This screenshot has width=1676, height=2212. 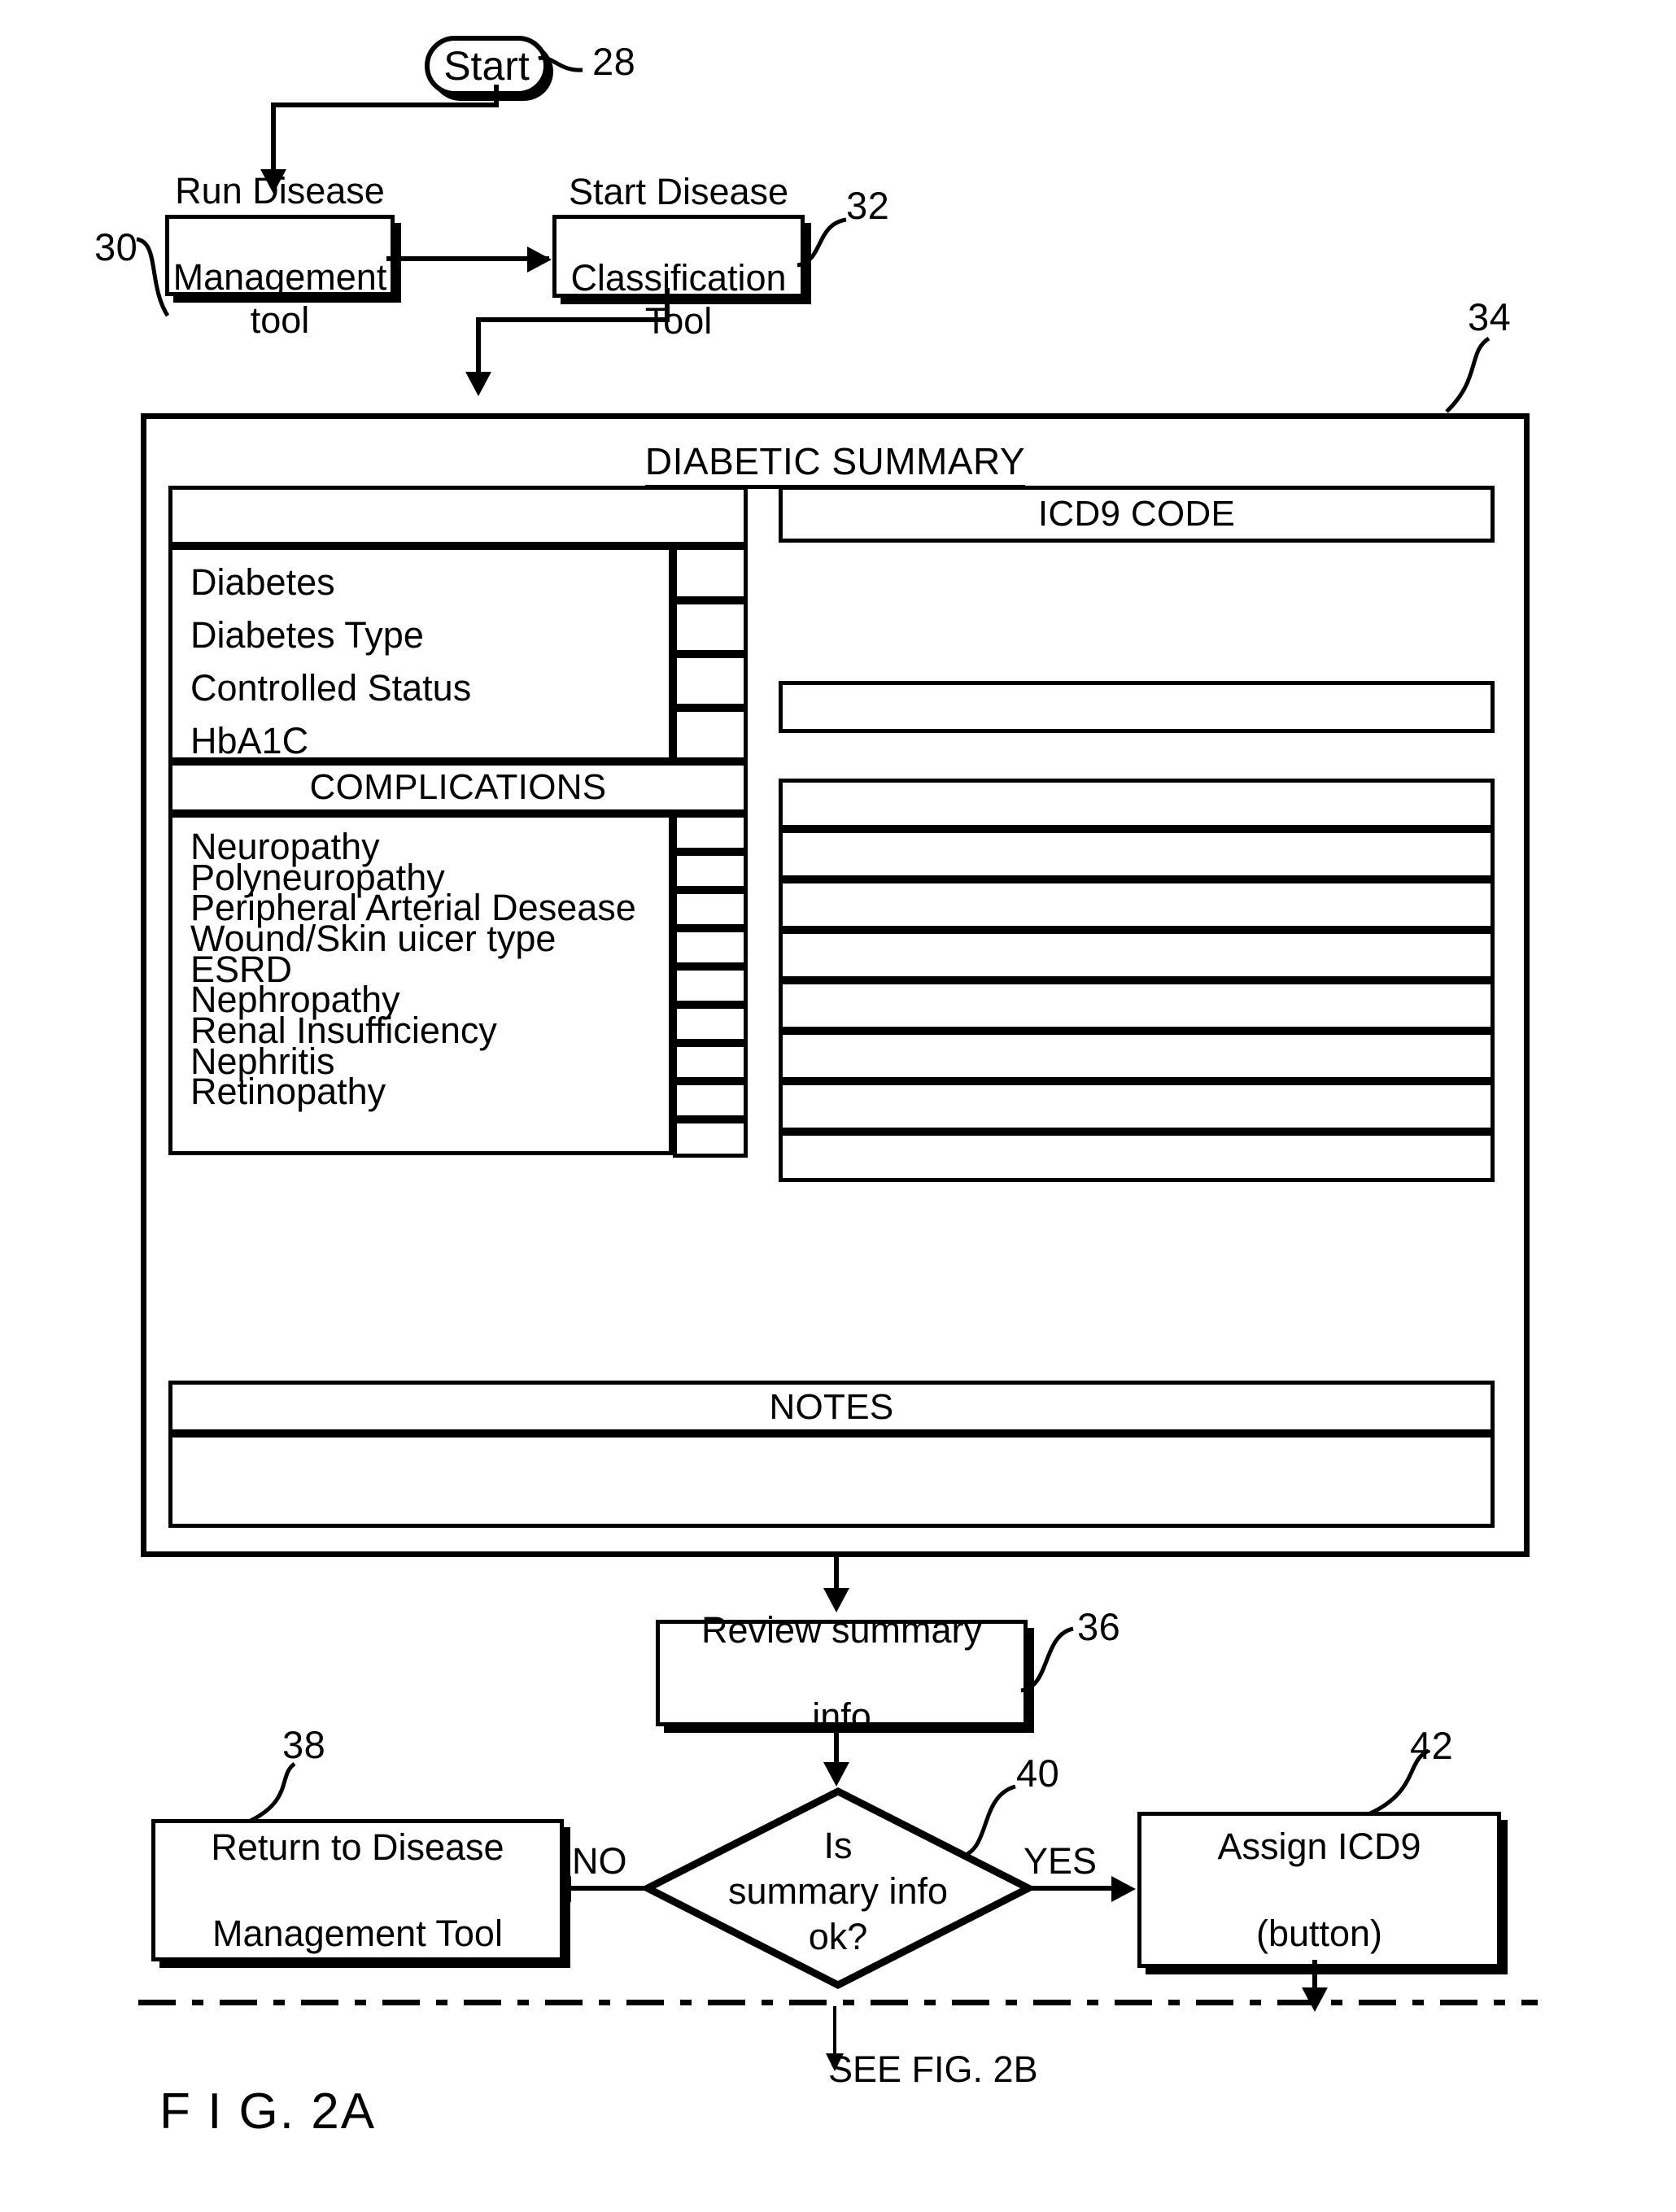 I want to click on ref-numeral-30: 30, so click(x=116, y=246).